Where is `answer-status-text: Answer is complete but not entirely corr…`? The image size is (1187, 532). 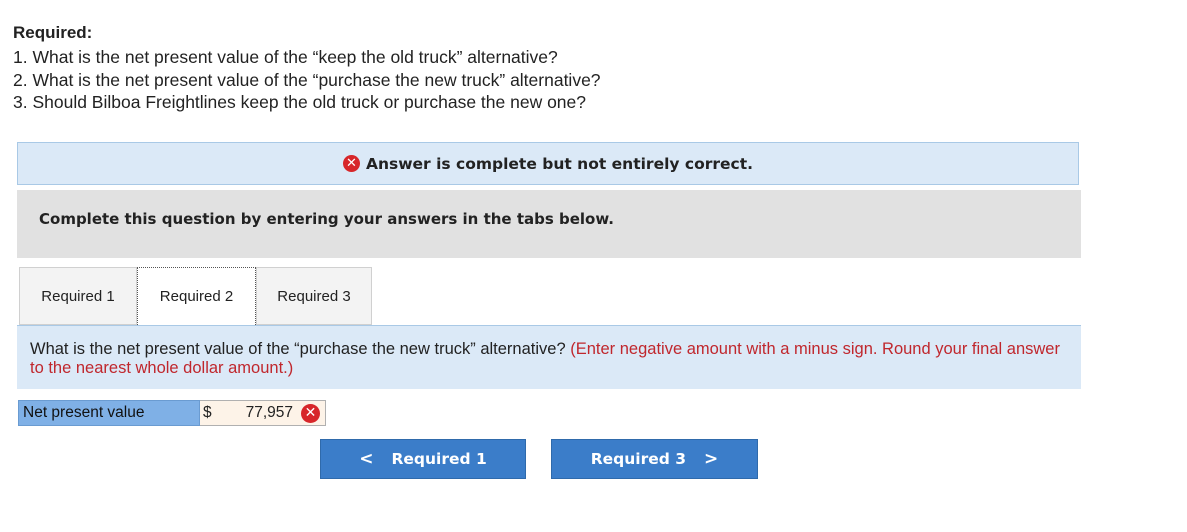
answer-status-text: Answer is complete but not entirely corr… is located at coordinates (559, 163).